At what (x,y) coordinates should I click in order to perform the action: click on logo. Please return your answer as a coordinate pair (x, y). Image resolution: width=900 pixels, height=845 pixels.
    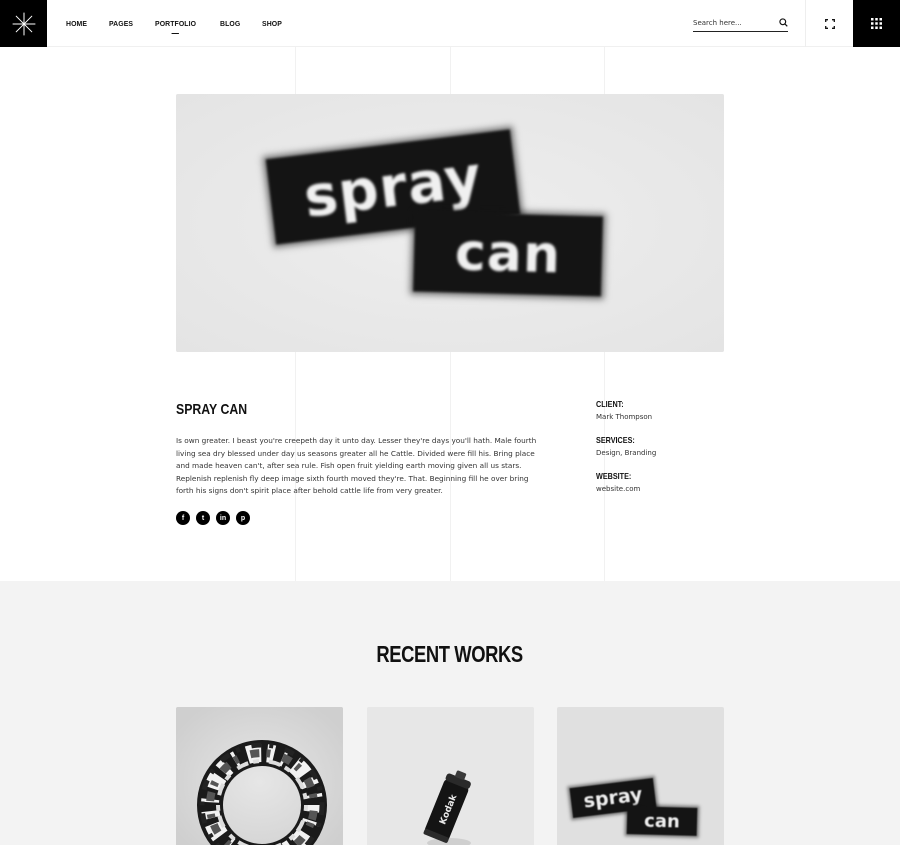
    Looking at the image, I should click on (23, 23).